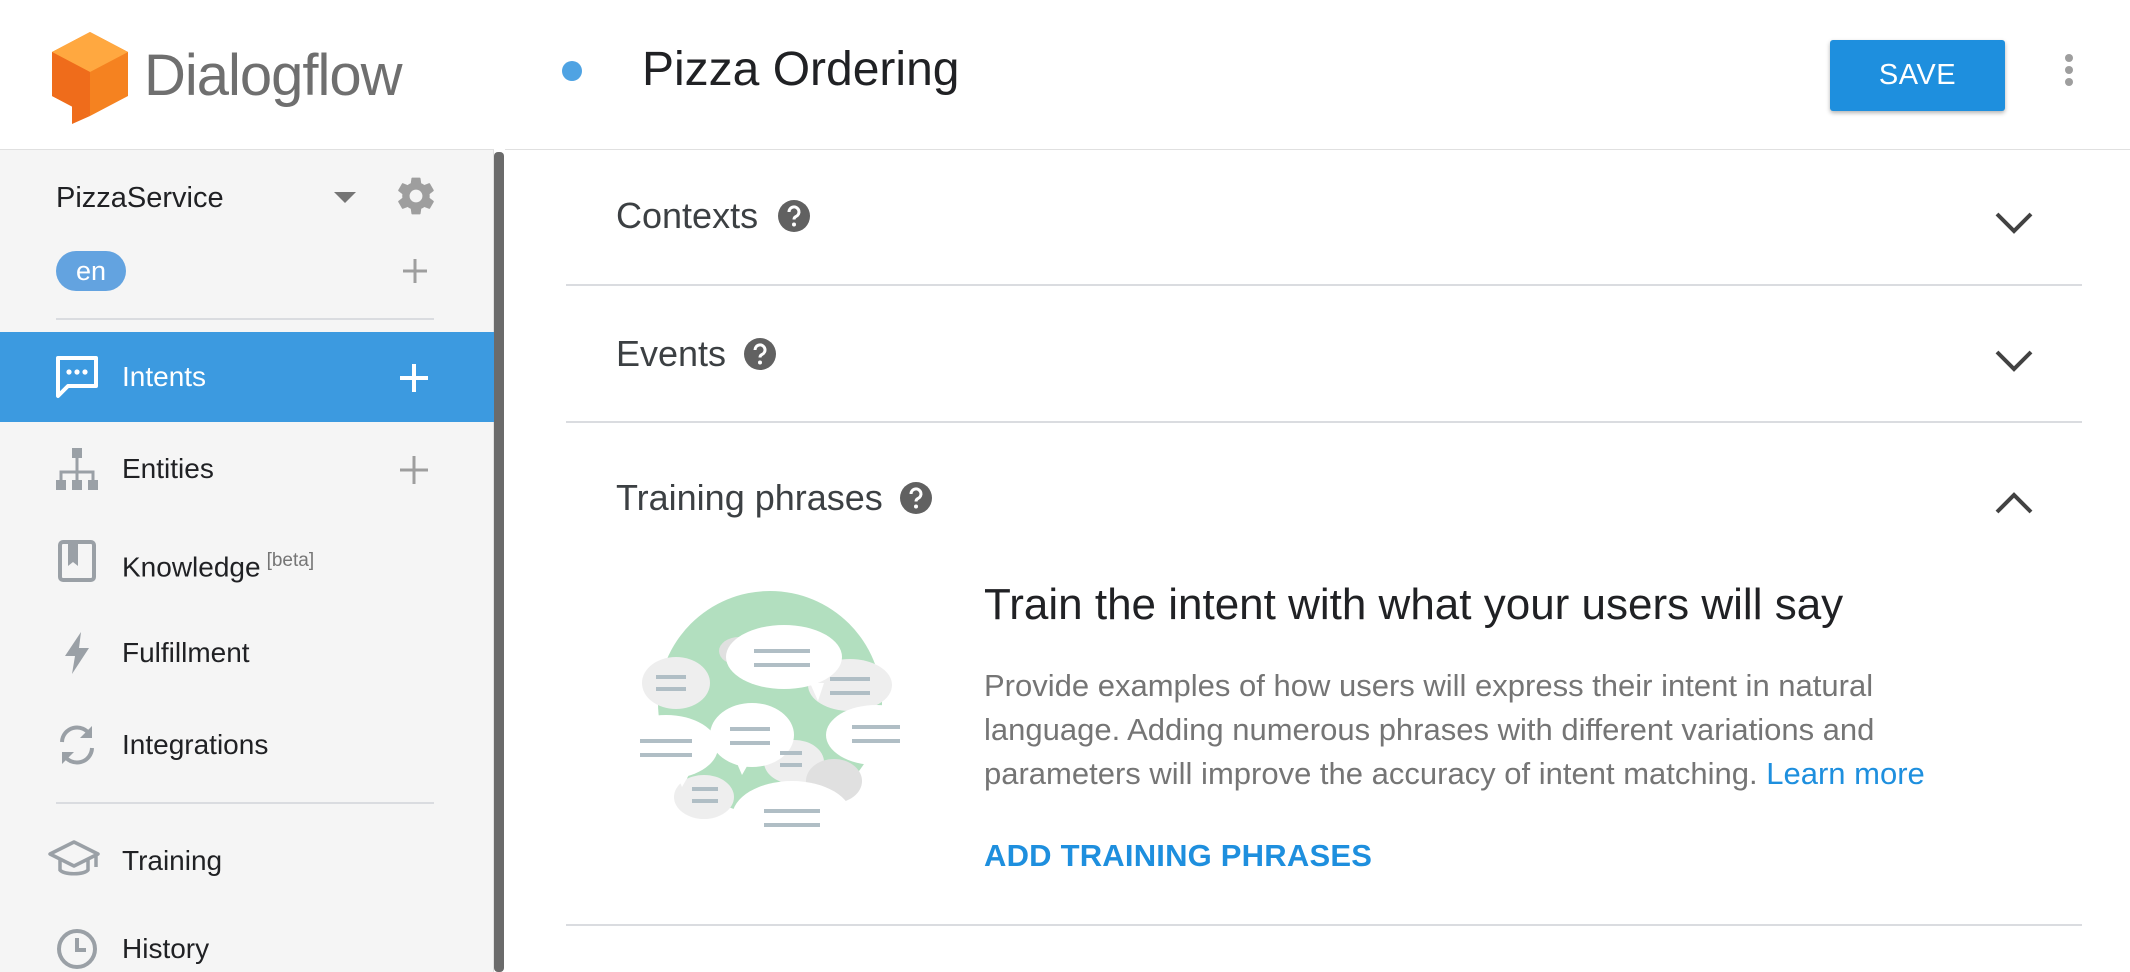  I want to click on add-language-icon, so click(415, 271).